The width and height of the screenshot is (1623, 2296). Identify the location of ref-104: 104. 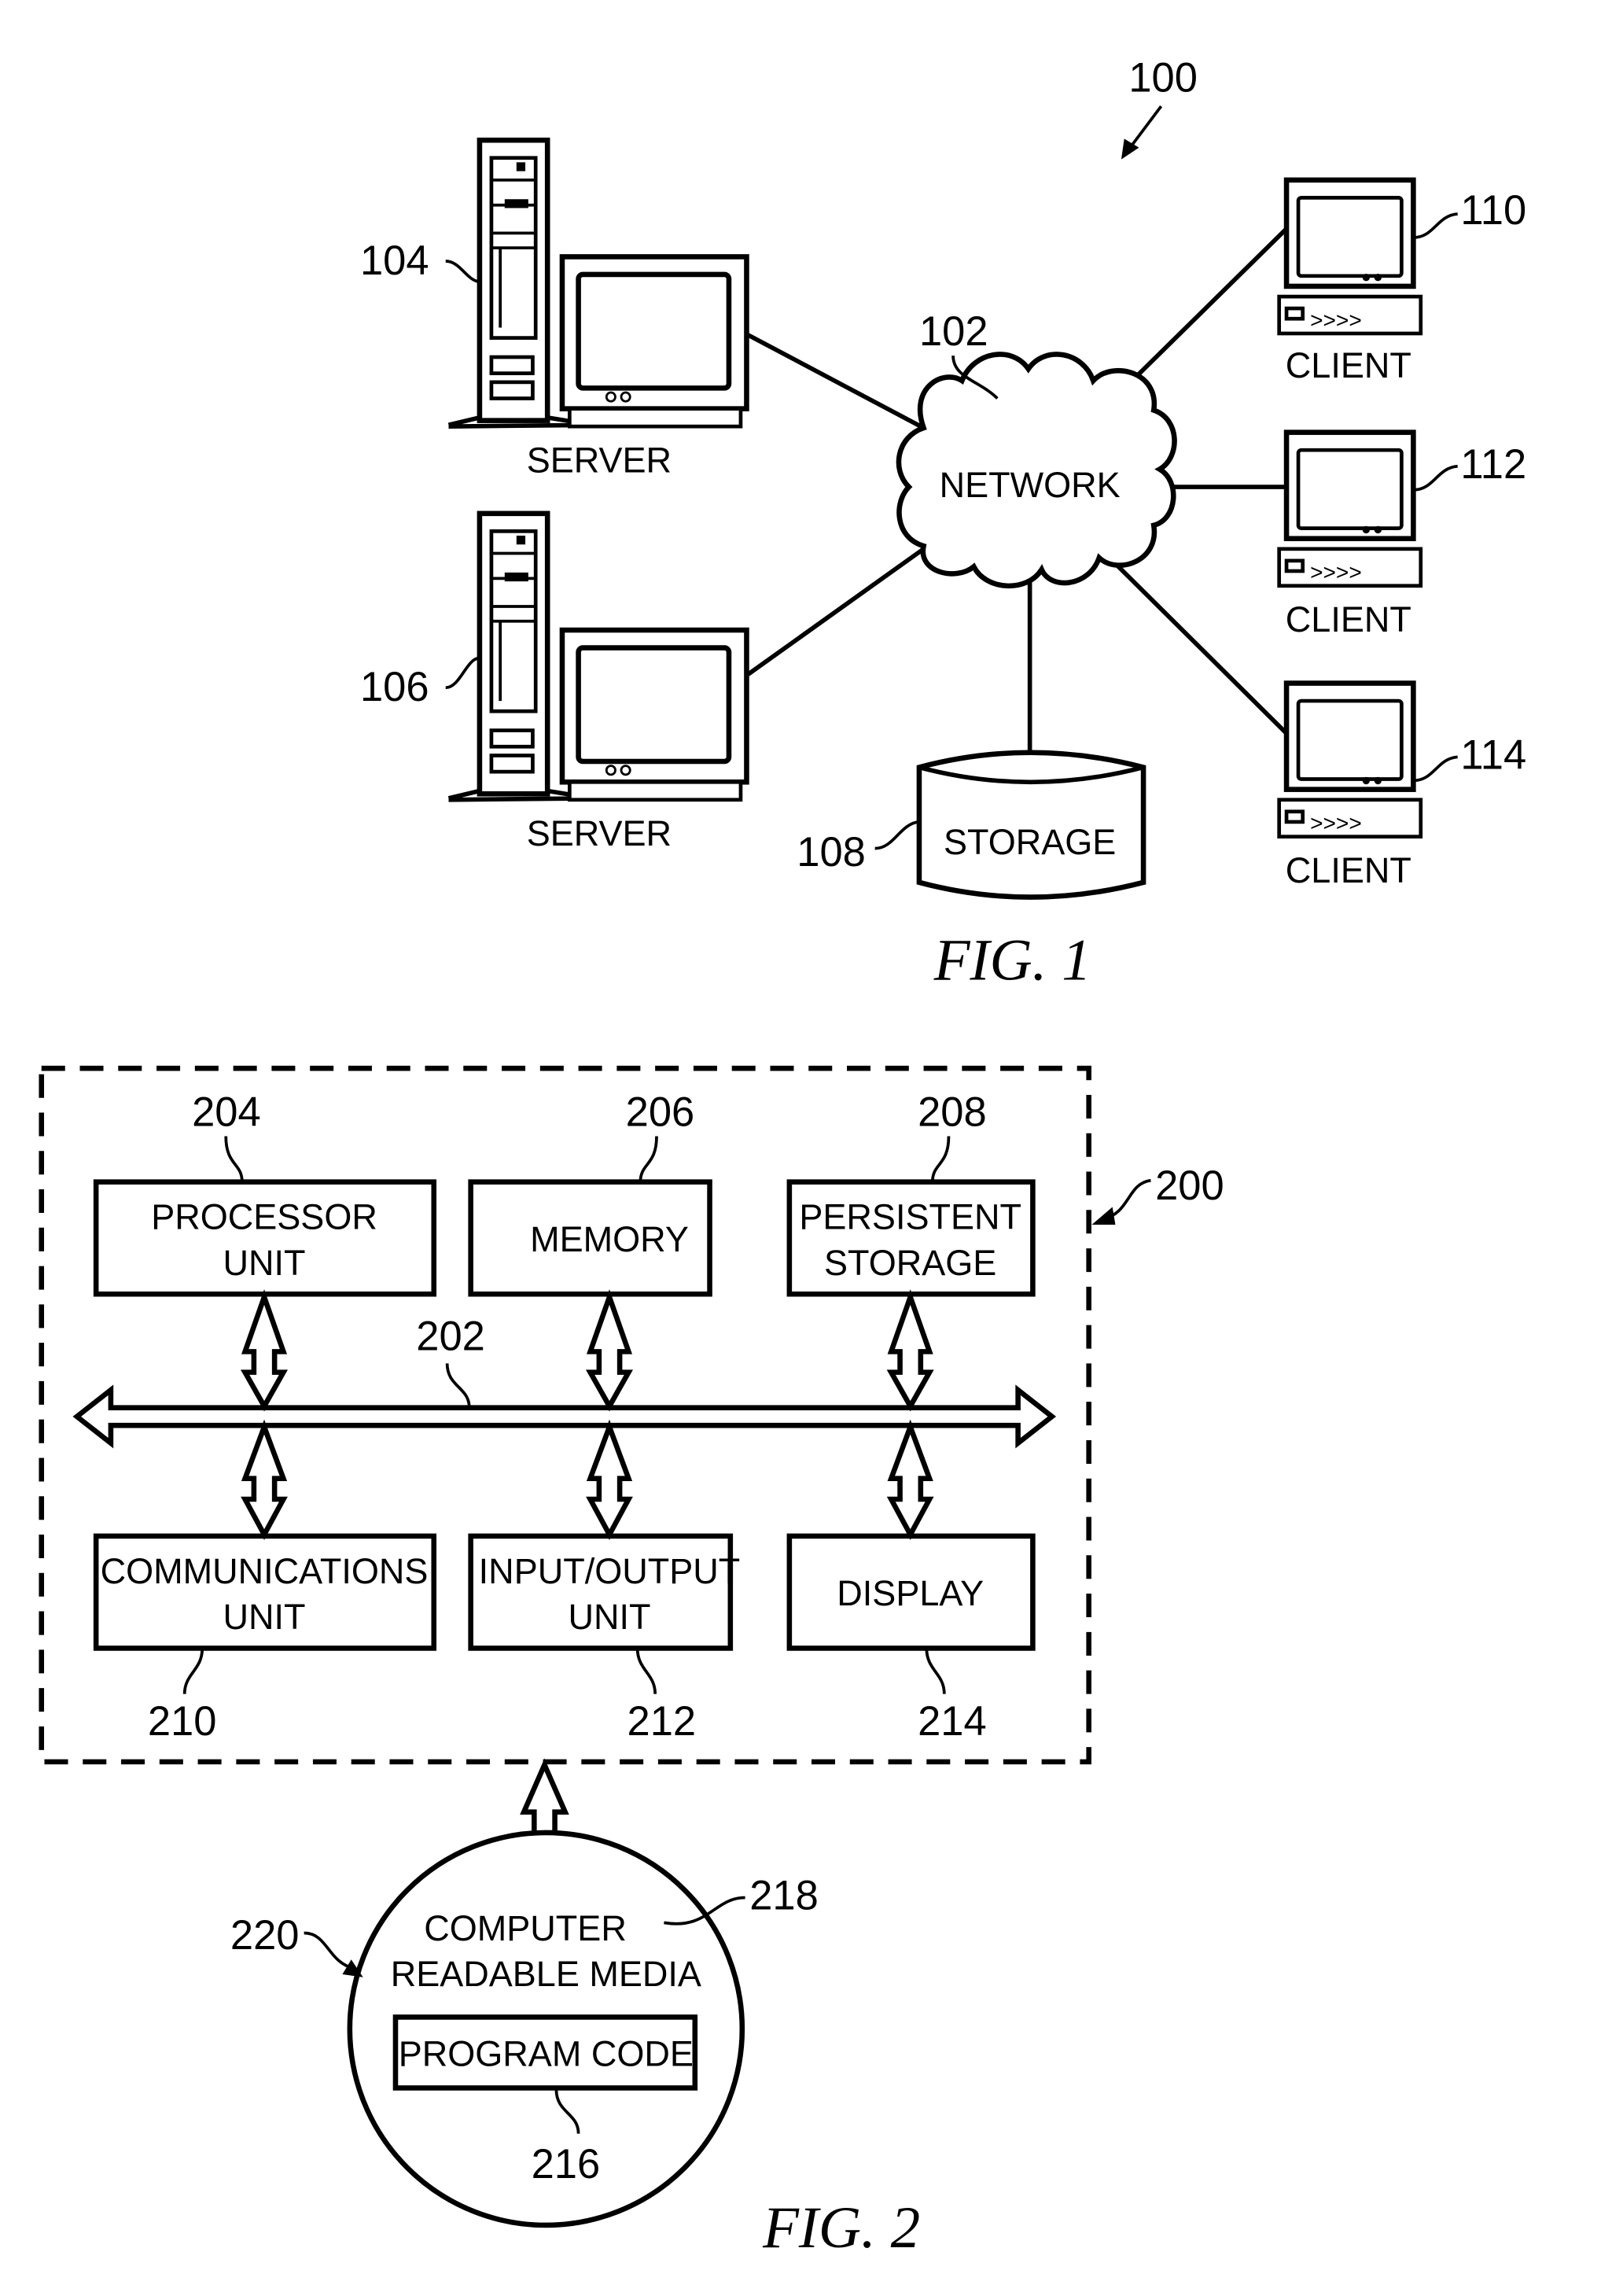
(394, 261).